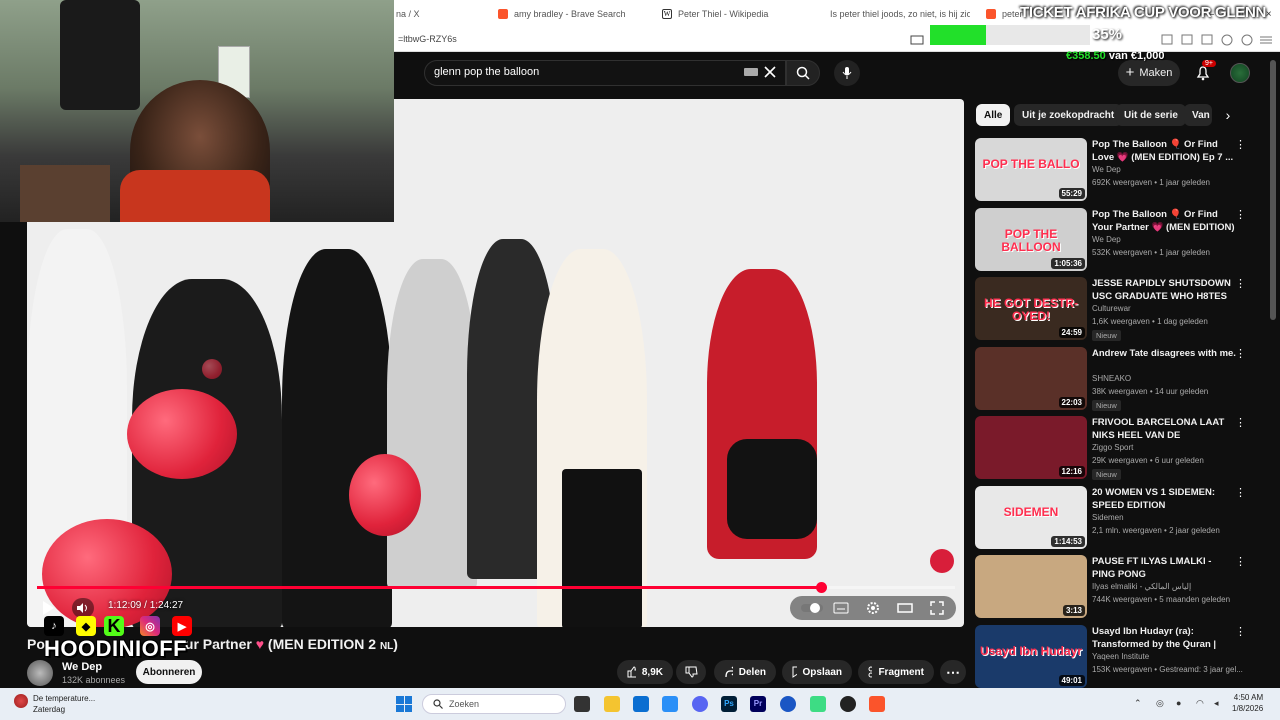 The height and width of the screenshot is (720, 1280). Describe the element at coordinates (436, 14) in the screenshot. I see `browser-tab: na / X` at that location.